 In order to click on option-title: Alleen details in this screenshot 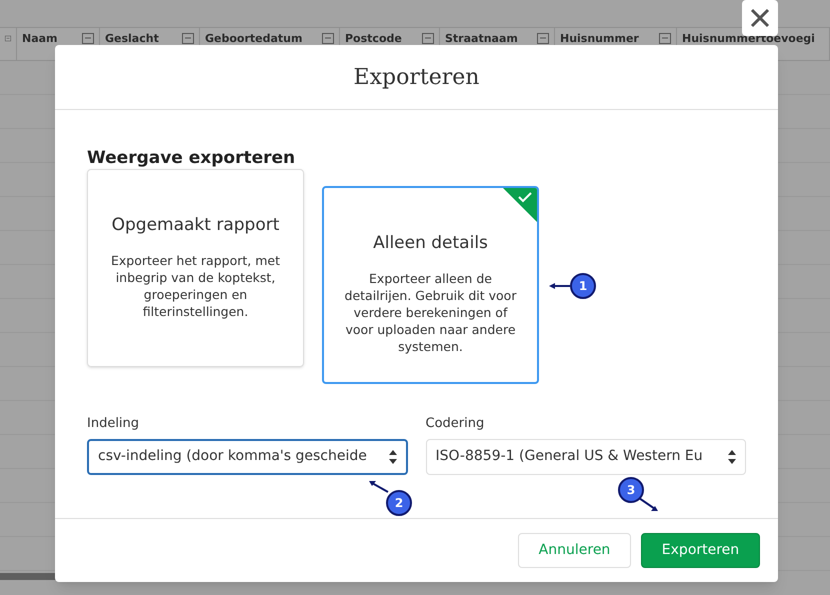, I will do `click(430, 244)`.